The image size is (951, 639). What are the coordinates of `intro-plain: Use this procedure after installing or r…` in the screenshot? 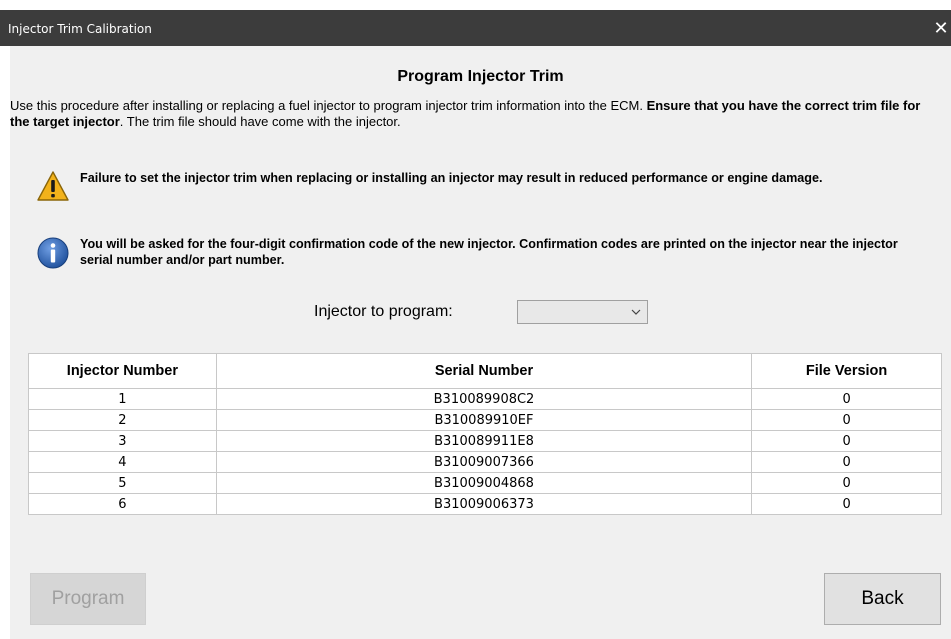 It's located at (328, 105).